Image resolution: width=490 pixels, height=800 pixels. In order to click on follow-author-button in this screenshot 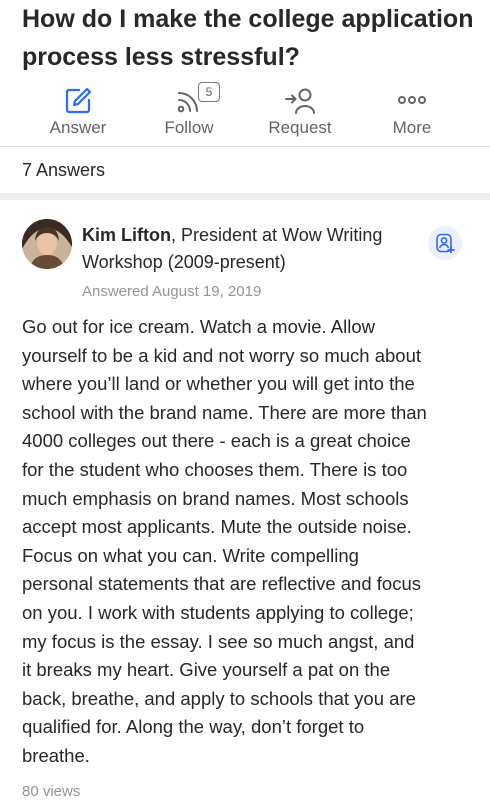, I will do `click(445, 243)`.